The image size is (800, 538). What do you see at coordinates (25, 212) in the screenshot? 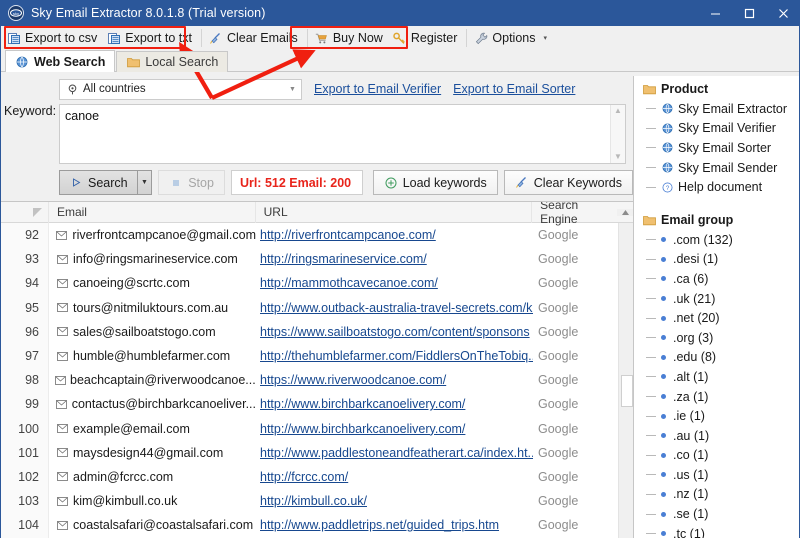
I see `grid-header-index` at bounding box center [25, 212].